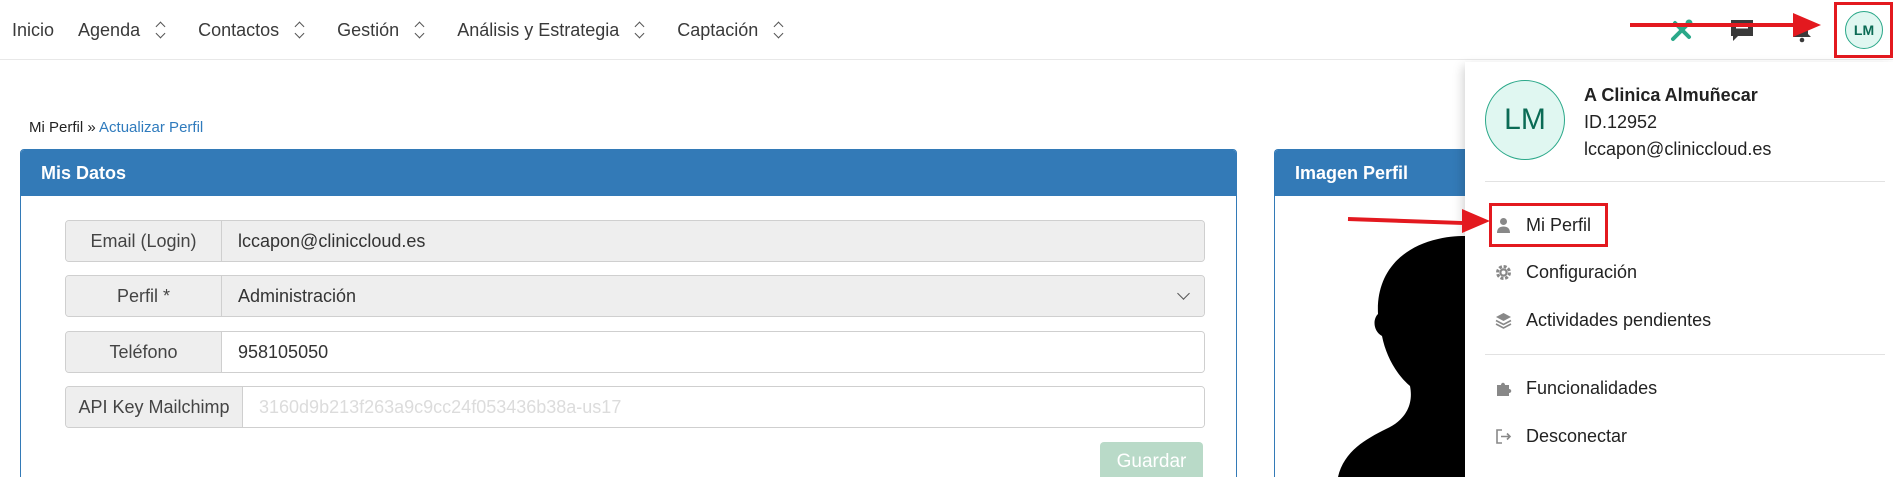 The width and height of the screenshot is (1893, 477). I want to click on puzzle-icon, so click(1504, 389).